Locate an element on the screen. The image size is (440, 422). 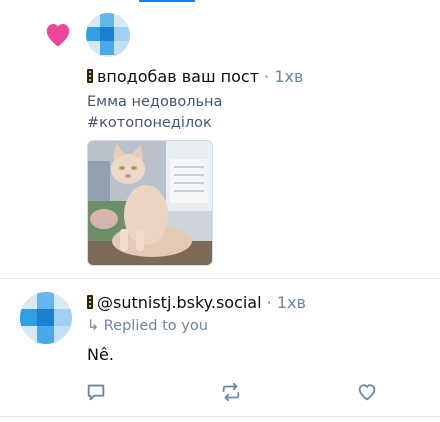
like-icon is located at coordinates (367, 392).